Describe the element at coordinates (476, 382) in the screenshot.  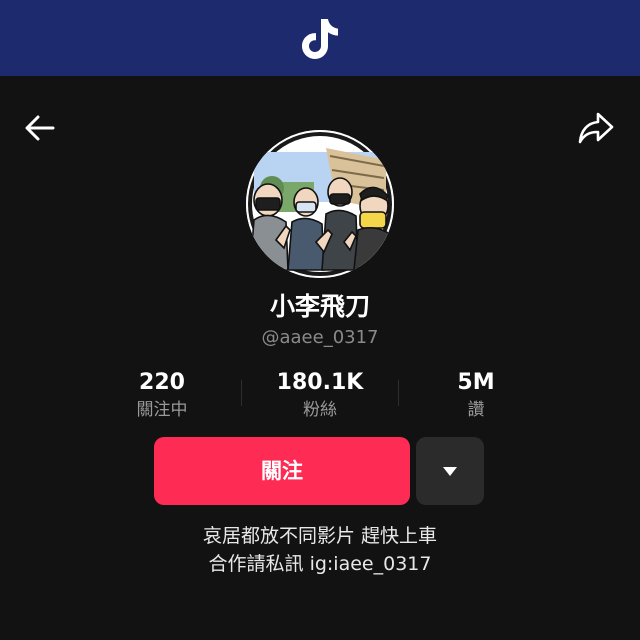
I see `stat-value: 5M` at that location.